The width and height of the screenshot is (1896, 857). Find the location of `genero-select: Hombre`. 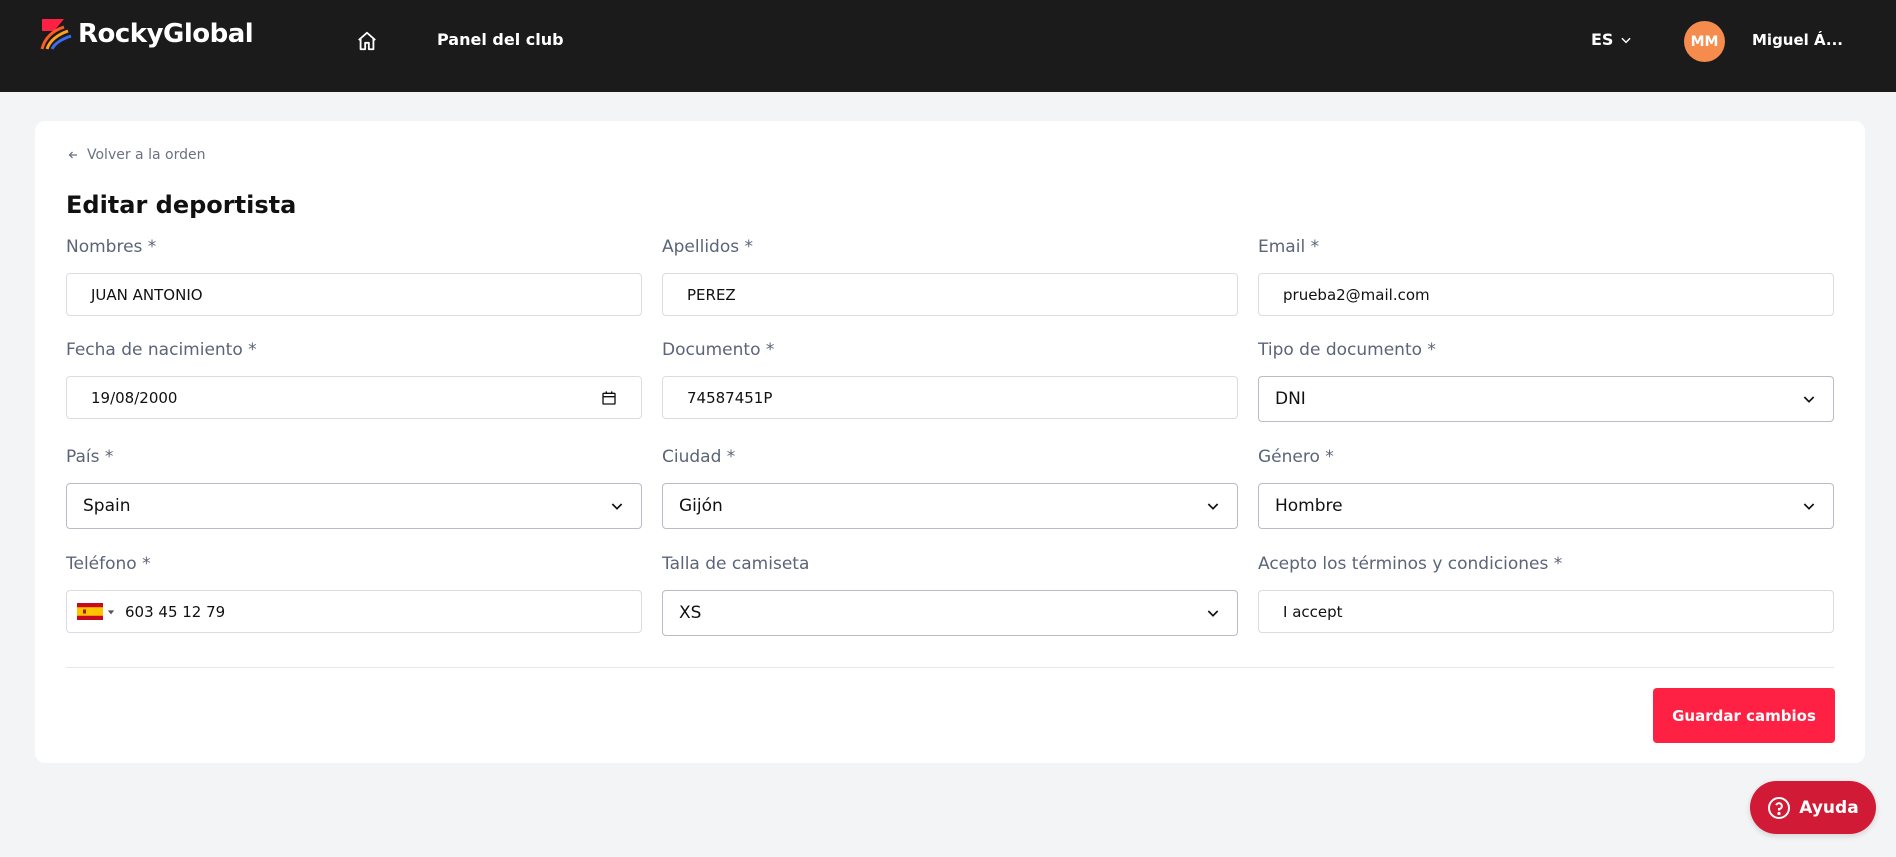

genero-select: Hombre is located at coordinates (1546, 506).